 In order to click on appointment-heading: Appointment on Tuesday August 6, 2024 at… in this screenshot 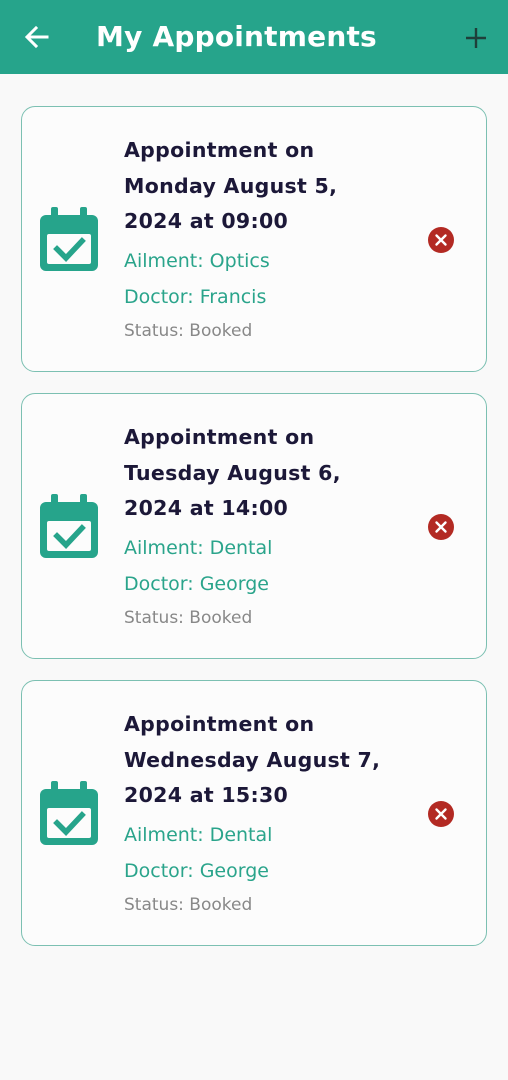, I will do `click(274, 473)`.